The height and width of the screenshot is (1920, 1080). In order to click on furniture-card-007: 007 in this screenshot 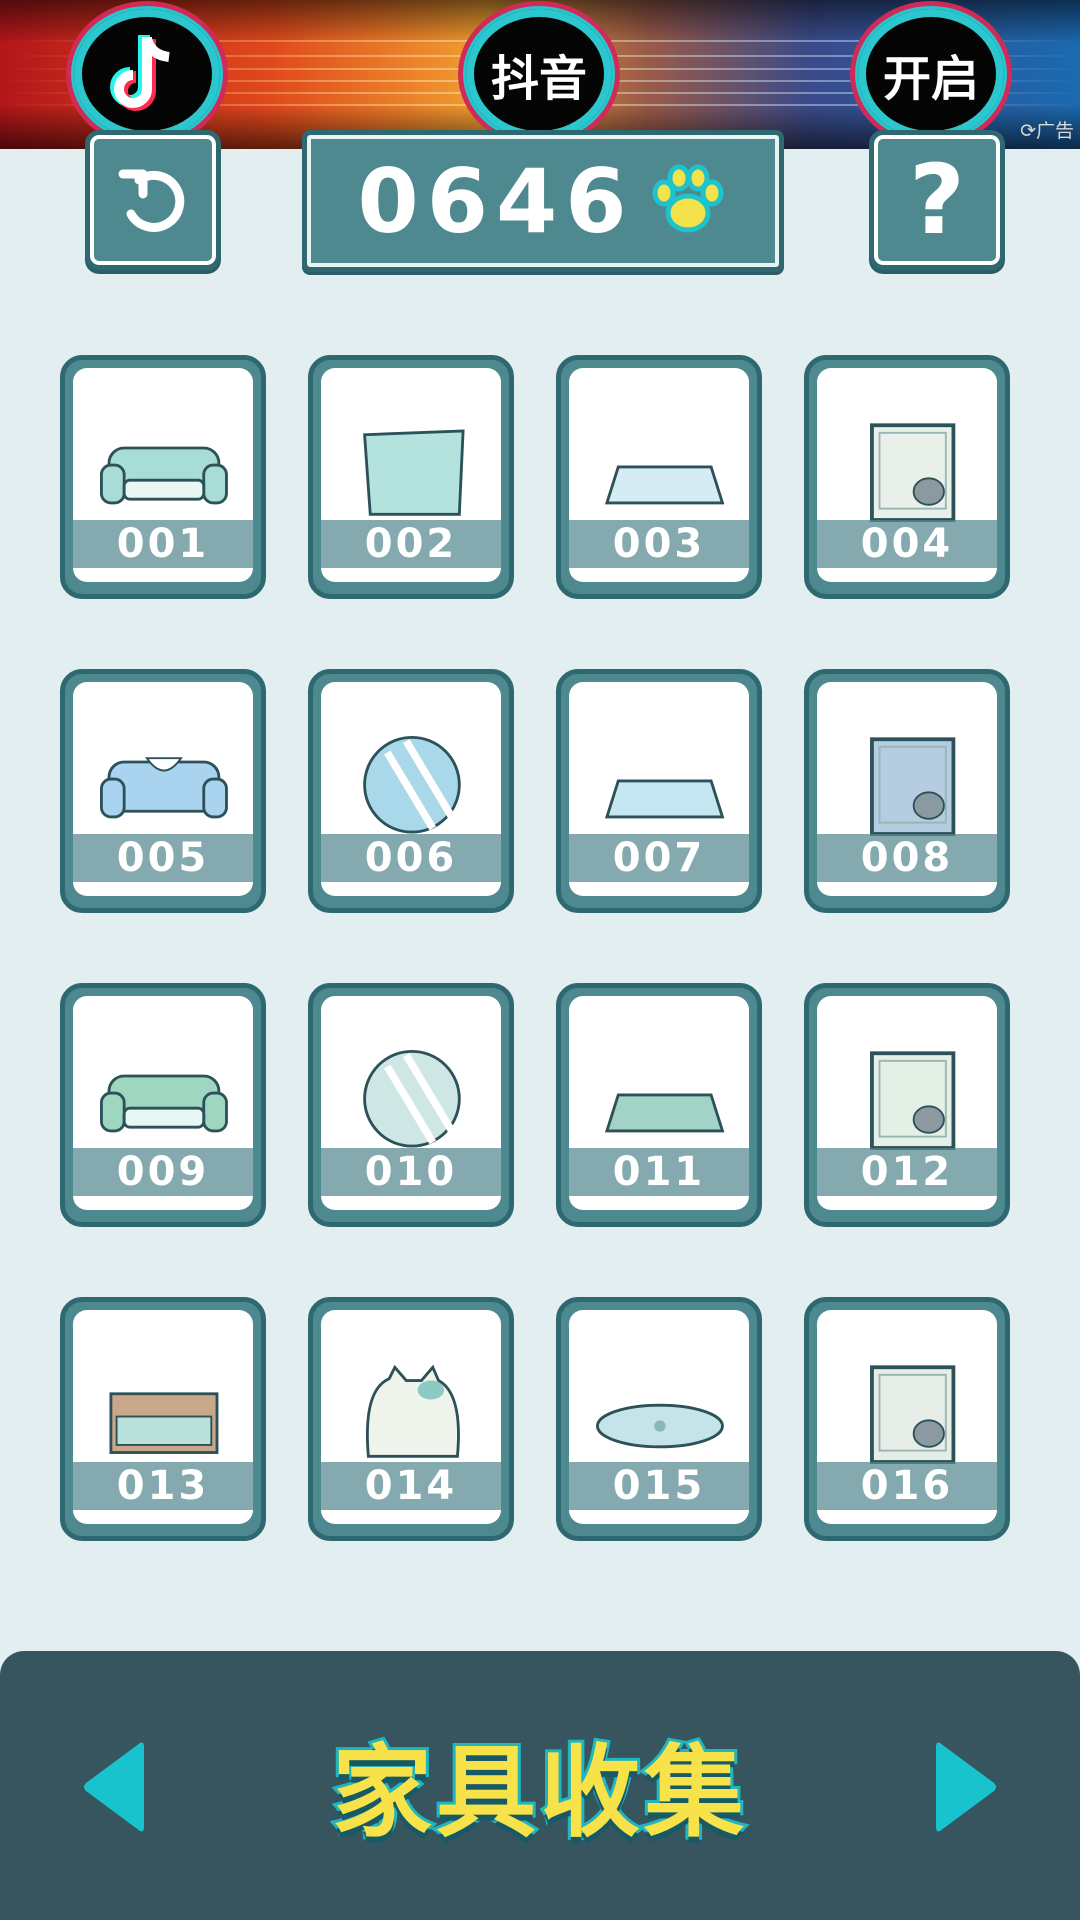, I will do `click(659, 791)`.